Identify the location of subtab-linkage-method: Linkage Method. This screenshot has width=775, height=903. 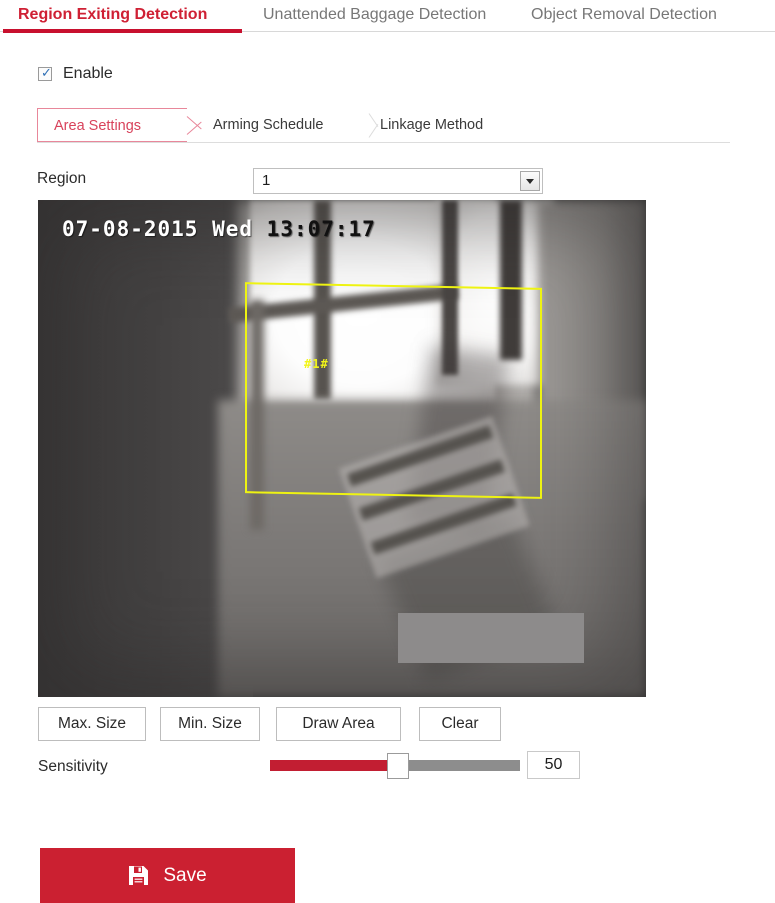
(431, 125).